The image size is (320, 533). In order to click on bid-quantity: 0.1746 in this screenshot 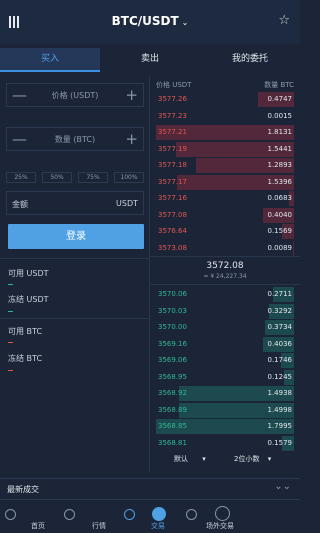, I will do `click(280, 360)`.